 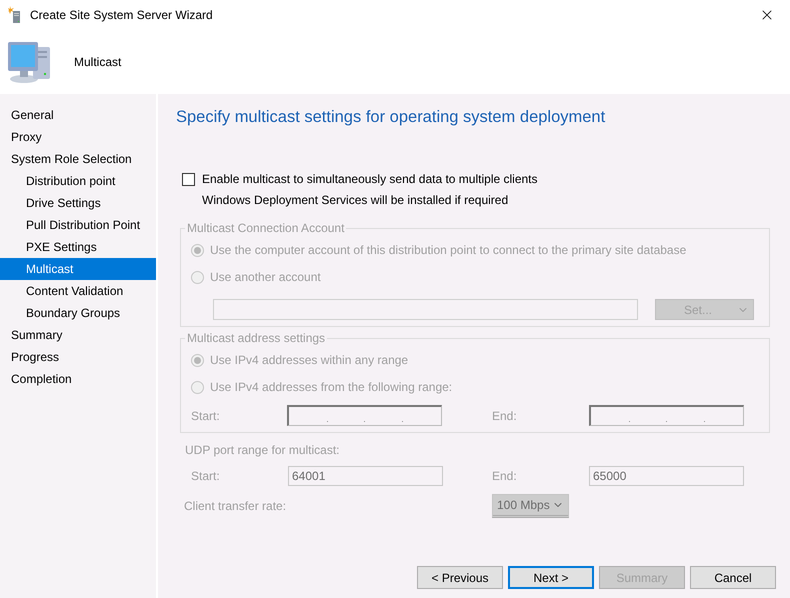 What do you see at coordinates (263, 450) in the screenshot?
I see `udp-title: UDP port range for multicast:` at bounding box center [263, 450].